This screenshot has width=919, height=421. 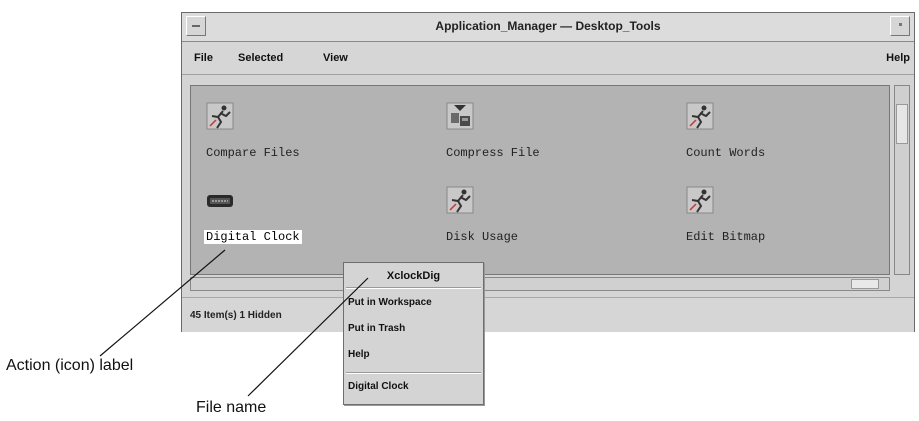 I want to click on icon-label-selected: Digital Clock, so click(x=253, y=237).